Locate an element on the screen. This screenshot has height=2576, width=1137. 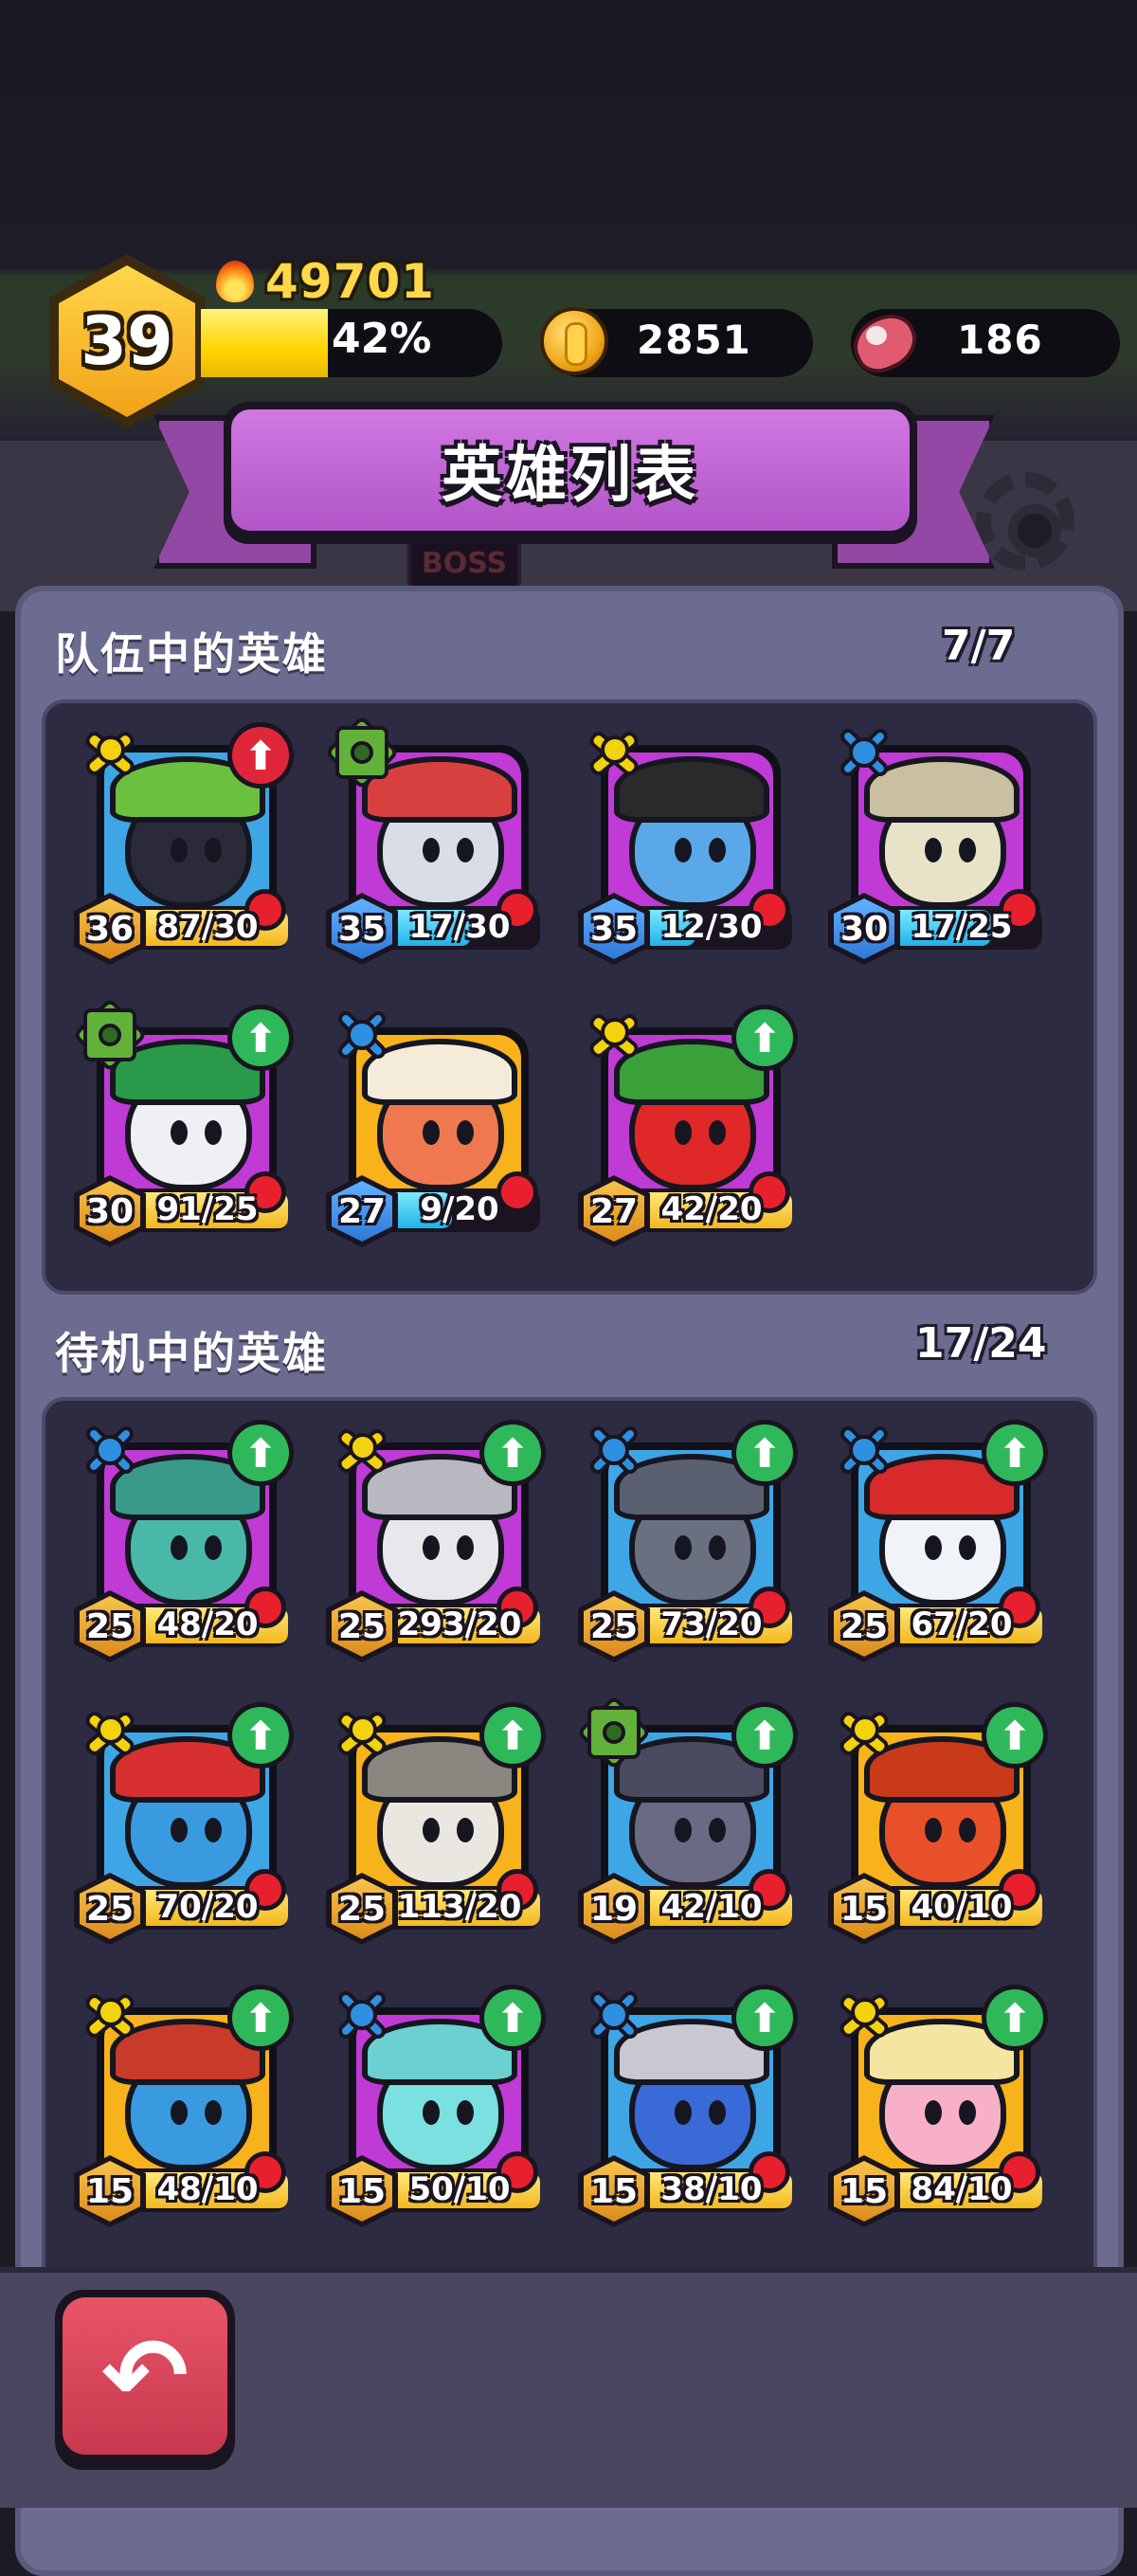
hero-card: ⬆ 84/10 15 is located at coordinates (938, 2104).